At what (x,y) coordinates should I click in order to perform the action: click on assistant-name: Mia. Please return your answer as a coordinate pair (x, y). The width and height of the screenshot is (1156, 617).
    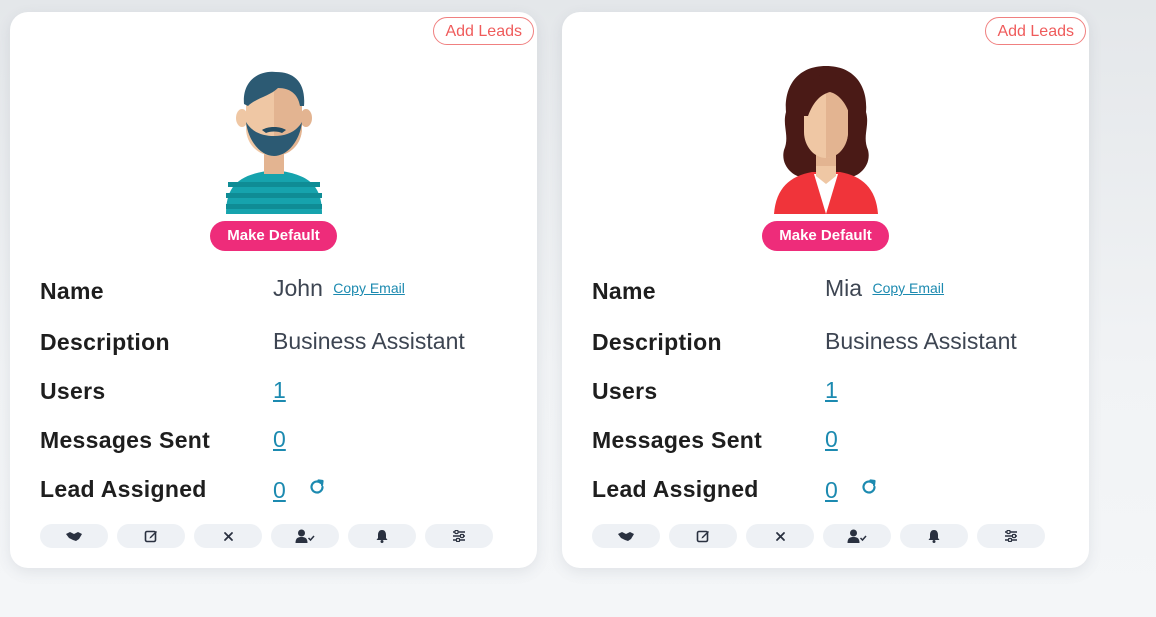
    Looking at the image, I should click on (844, 288).